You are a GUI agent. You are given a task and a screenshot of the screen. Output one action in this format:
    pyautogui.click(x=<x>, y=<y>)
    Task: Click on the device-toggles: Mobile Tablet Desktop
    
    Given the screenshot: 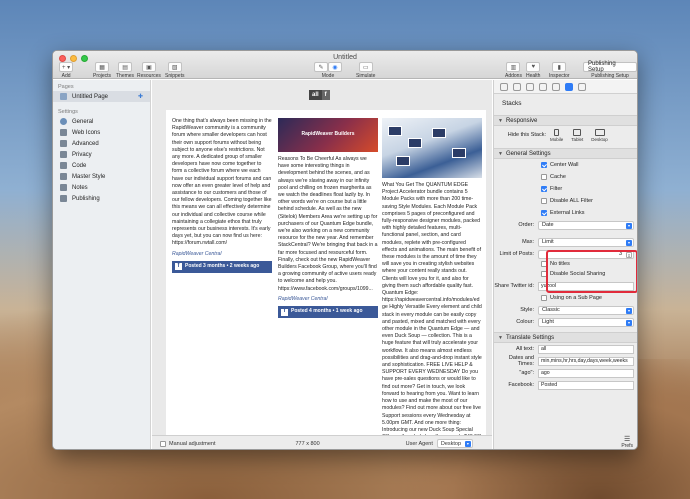 What is the action you would take?
    pyautogui.click(x=579, y=135)
    